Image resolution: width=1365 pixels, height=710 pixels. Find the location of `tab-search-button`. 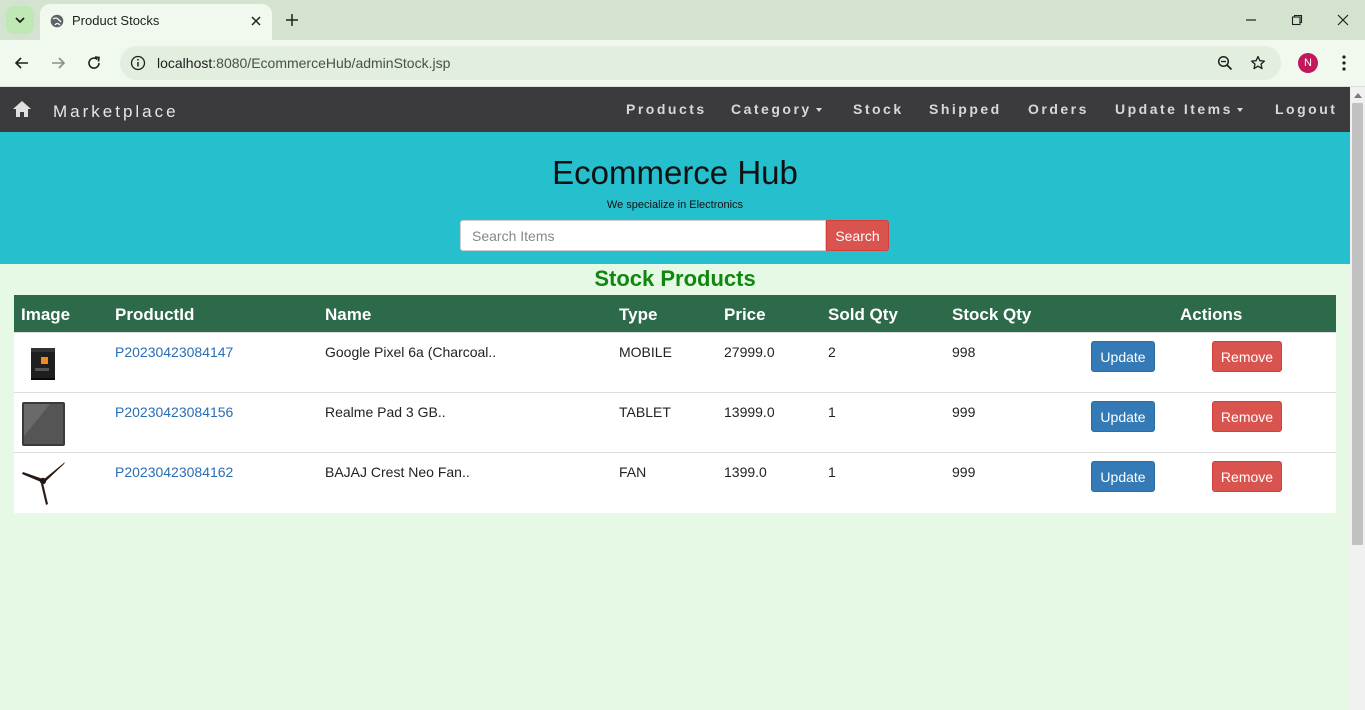

tab-search-button is located at coordinates (20, 20).